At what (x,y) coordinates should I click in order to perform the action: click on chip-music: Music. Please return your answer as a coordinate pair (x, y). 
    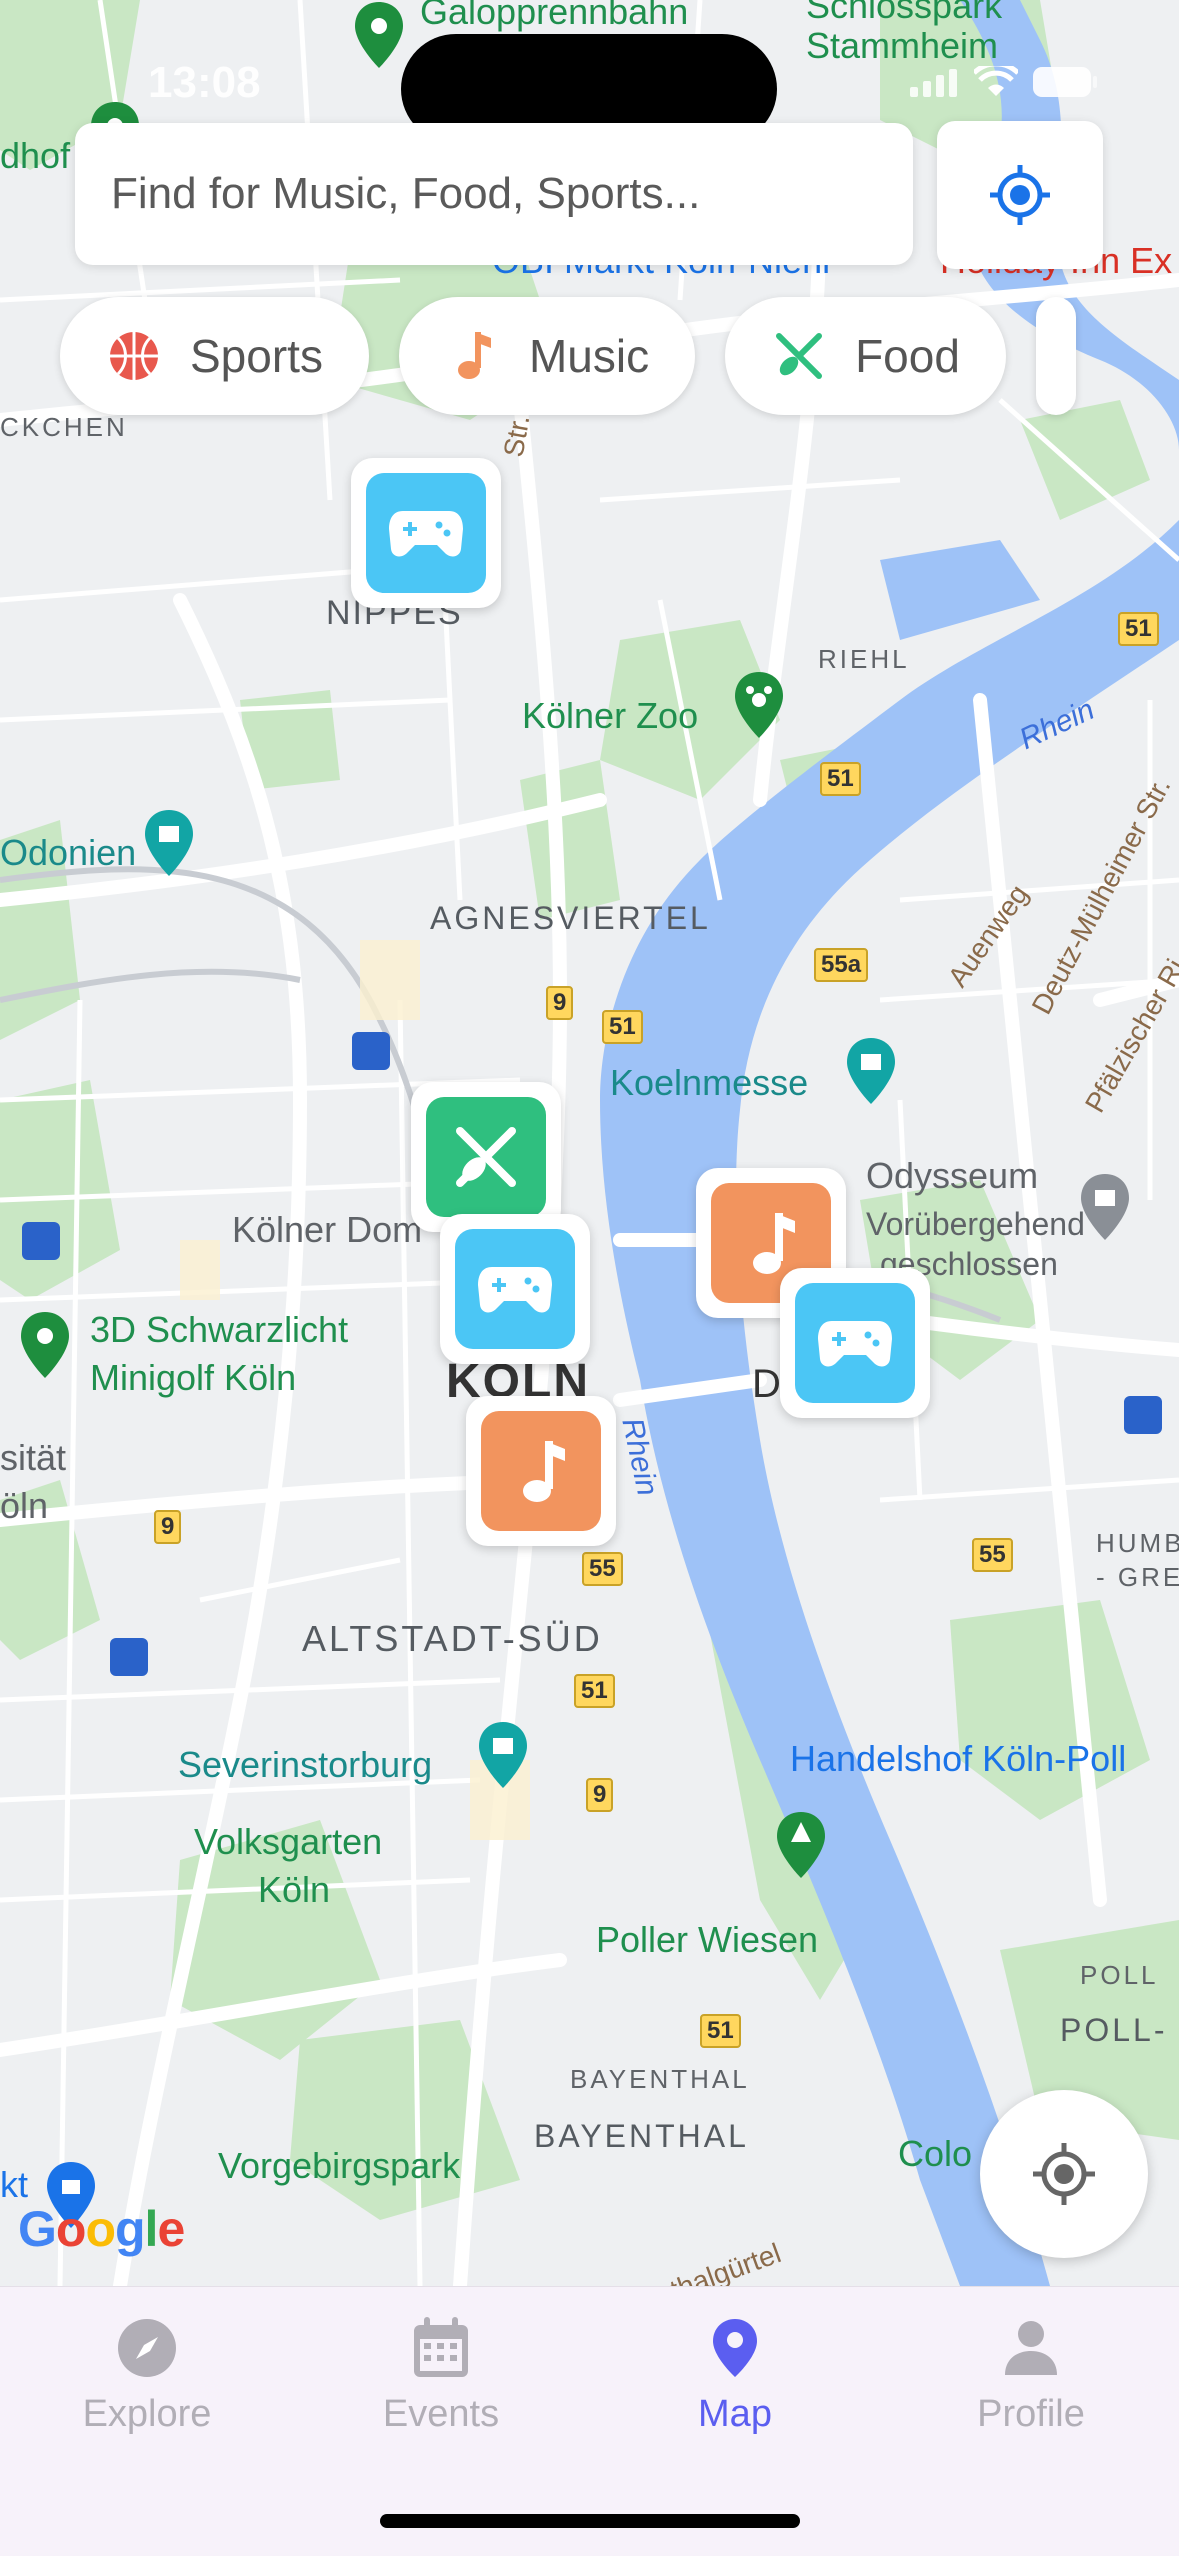
    Looking at the image, I should click on (547, 356).